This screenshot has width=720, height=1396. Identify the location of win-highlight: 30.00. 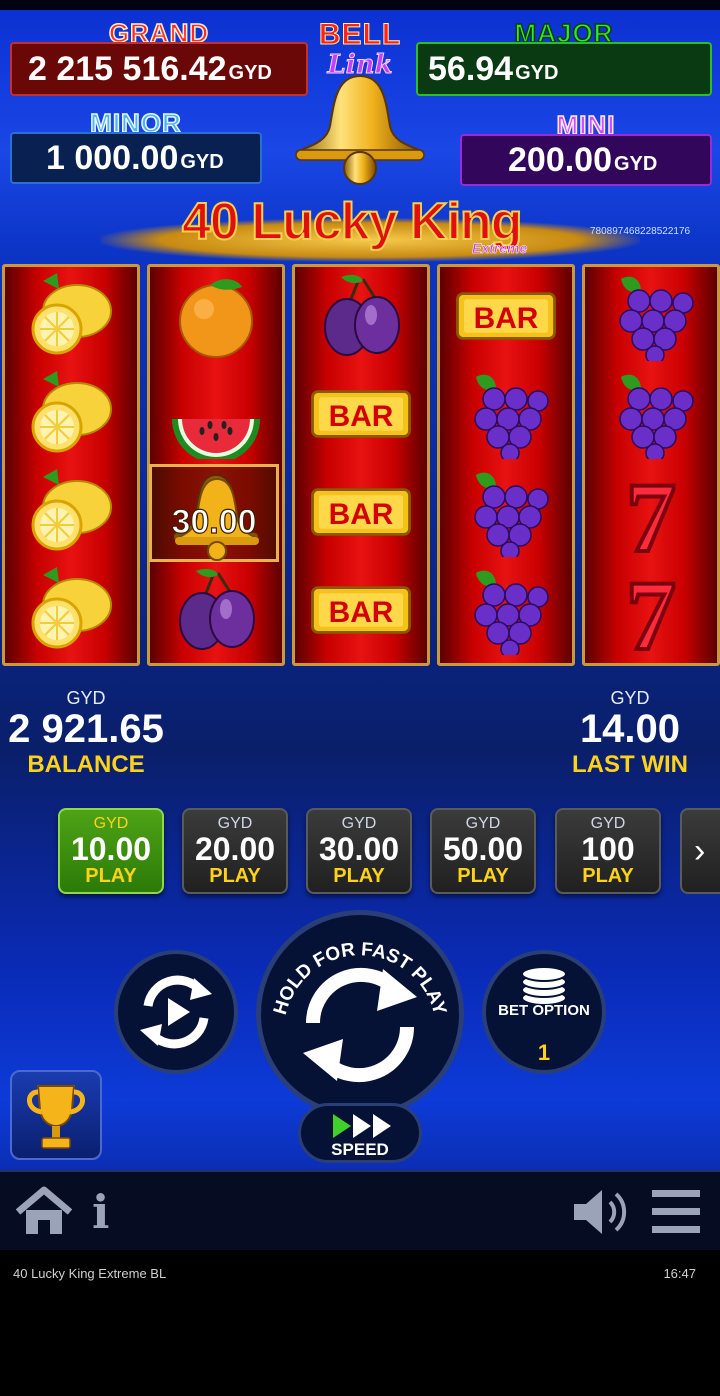
(214, 513).